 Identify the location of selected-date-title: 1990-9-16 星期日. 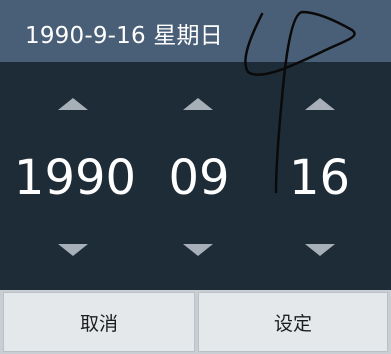
(124, 36).